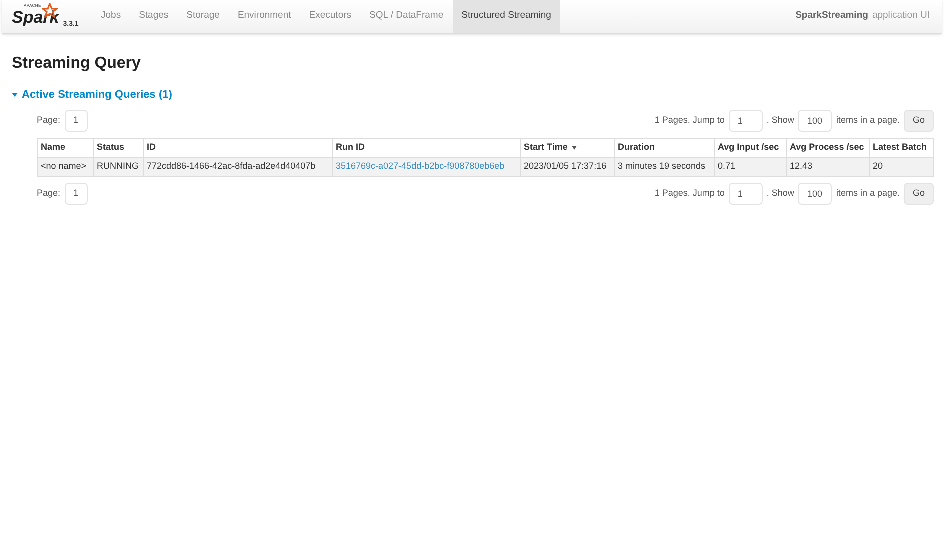  I want to click on section-header: Active Streaming Queries (1), so click(472, 95).